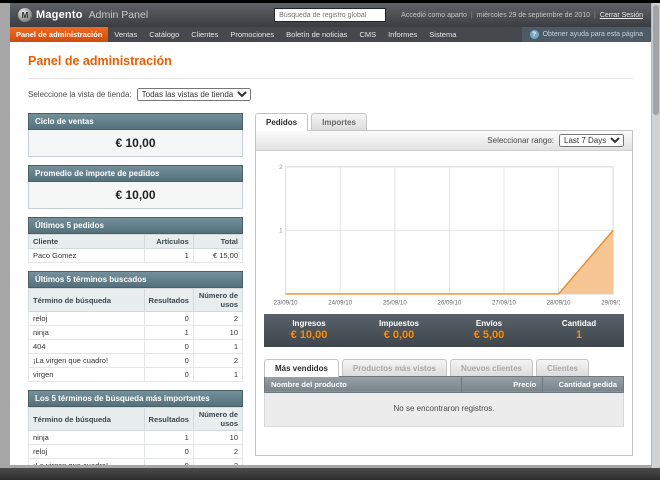 This screenshot has height=480, width=660. What do you see at coordinates (136, 255) in the screenshot?
I see `table-row: Paco Gomez 1 € 15,00` at bounding box center [136, 255].